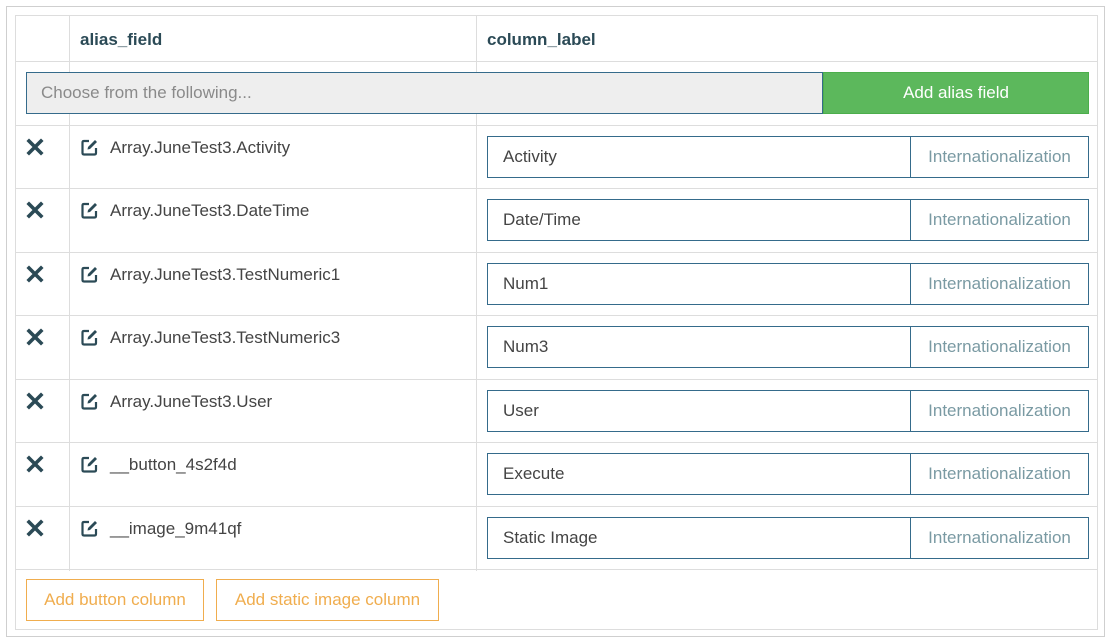  What do you see at coordinates (200, 147) in the screenshot?
I see `alias-field-name: Array.JuneTest3.Activity` at bounding box center [200, 147].